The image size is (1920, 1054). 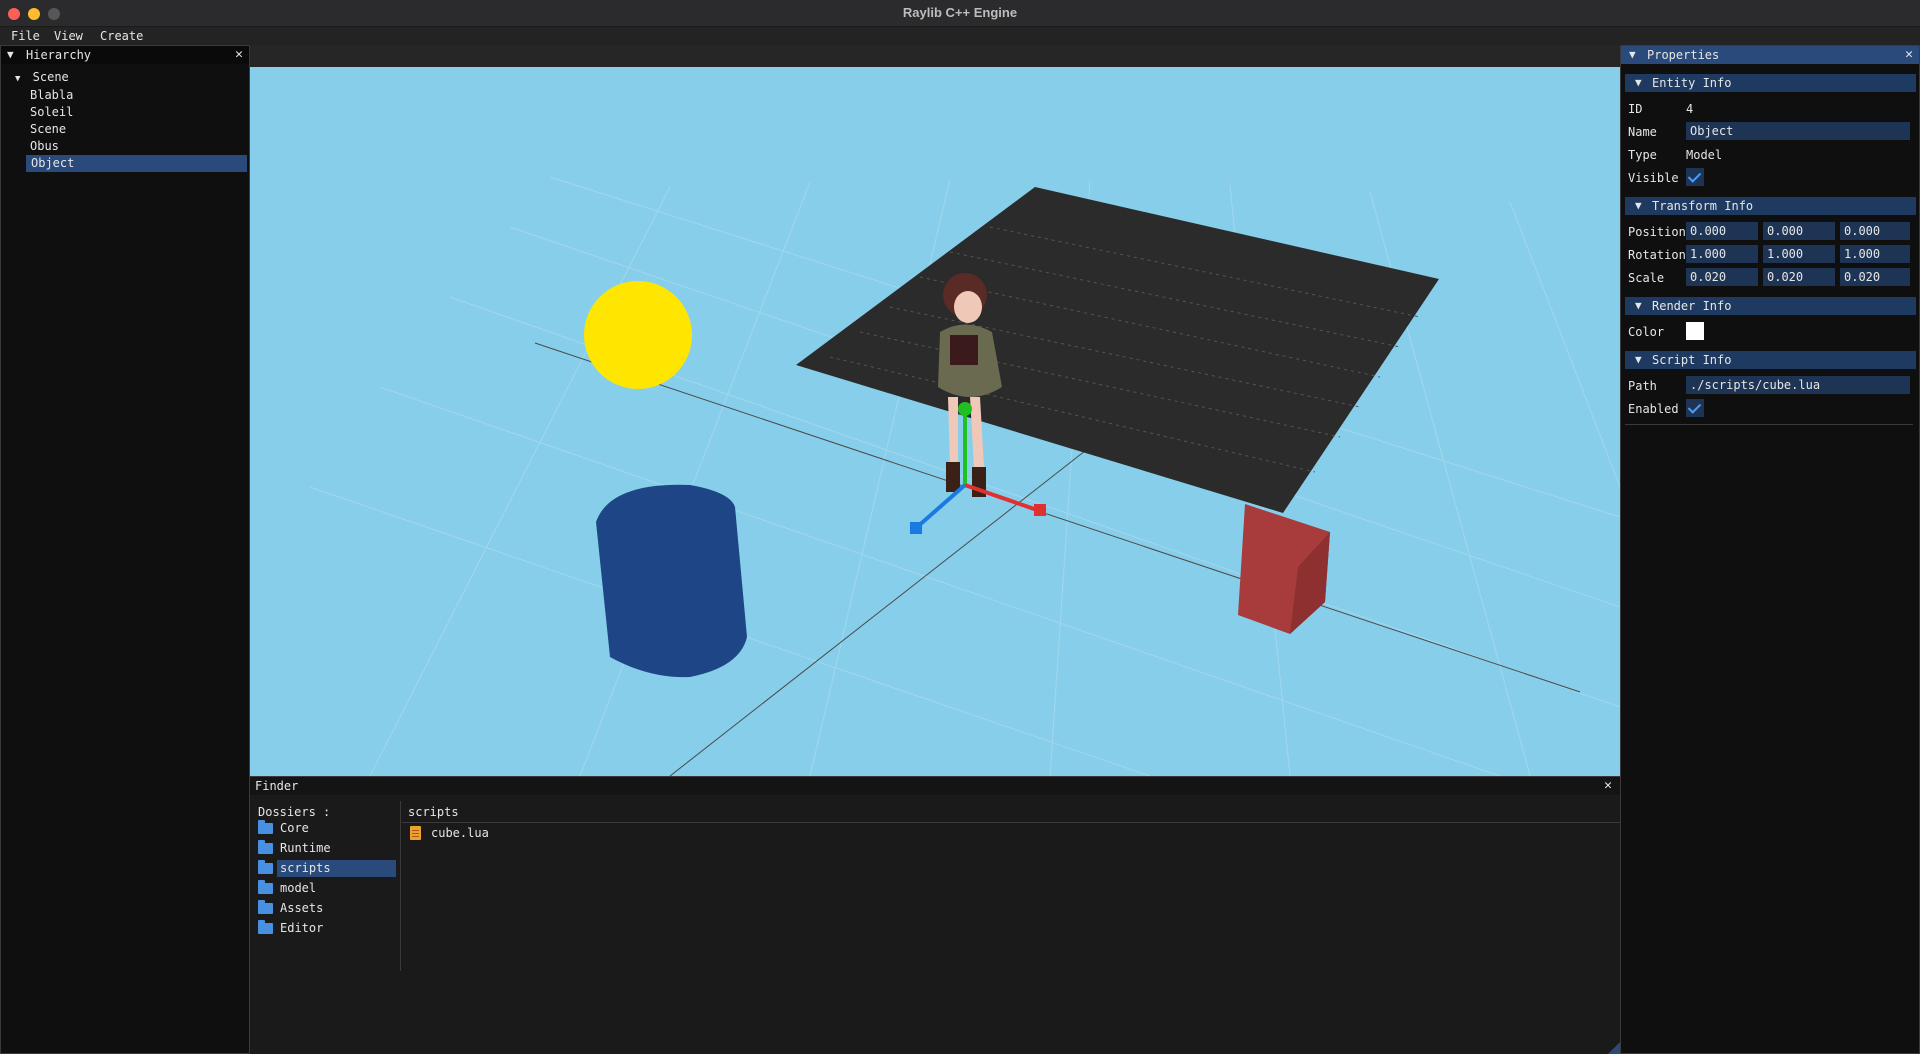 I want to click on finder-header: Finder ✕, so click(x=935, y=786).